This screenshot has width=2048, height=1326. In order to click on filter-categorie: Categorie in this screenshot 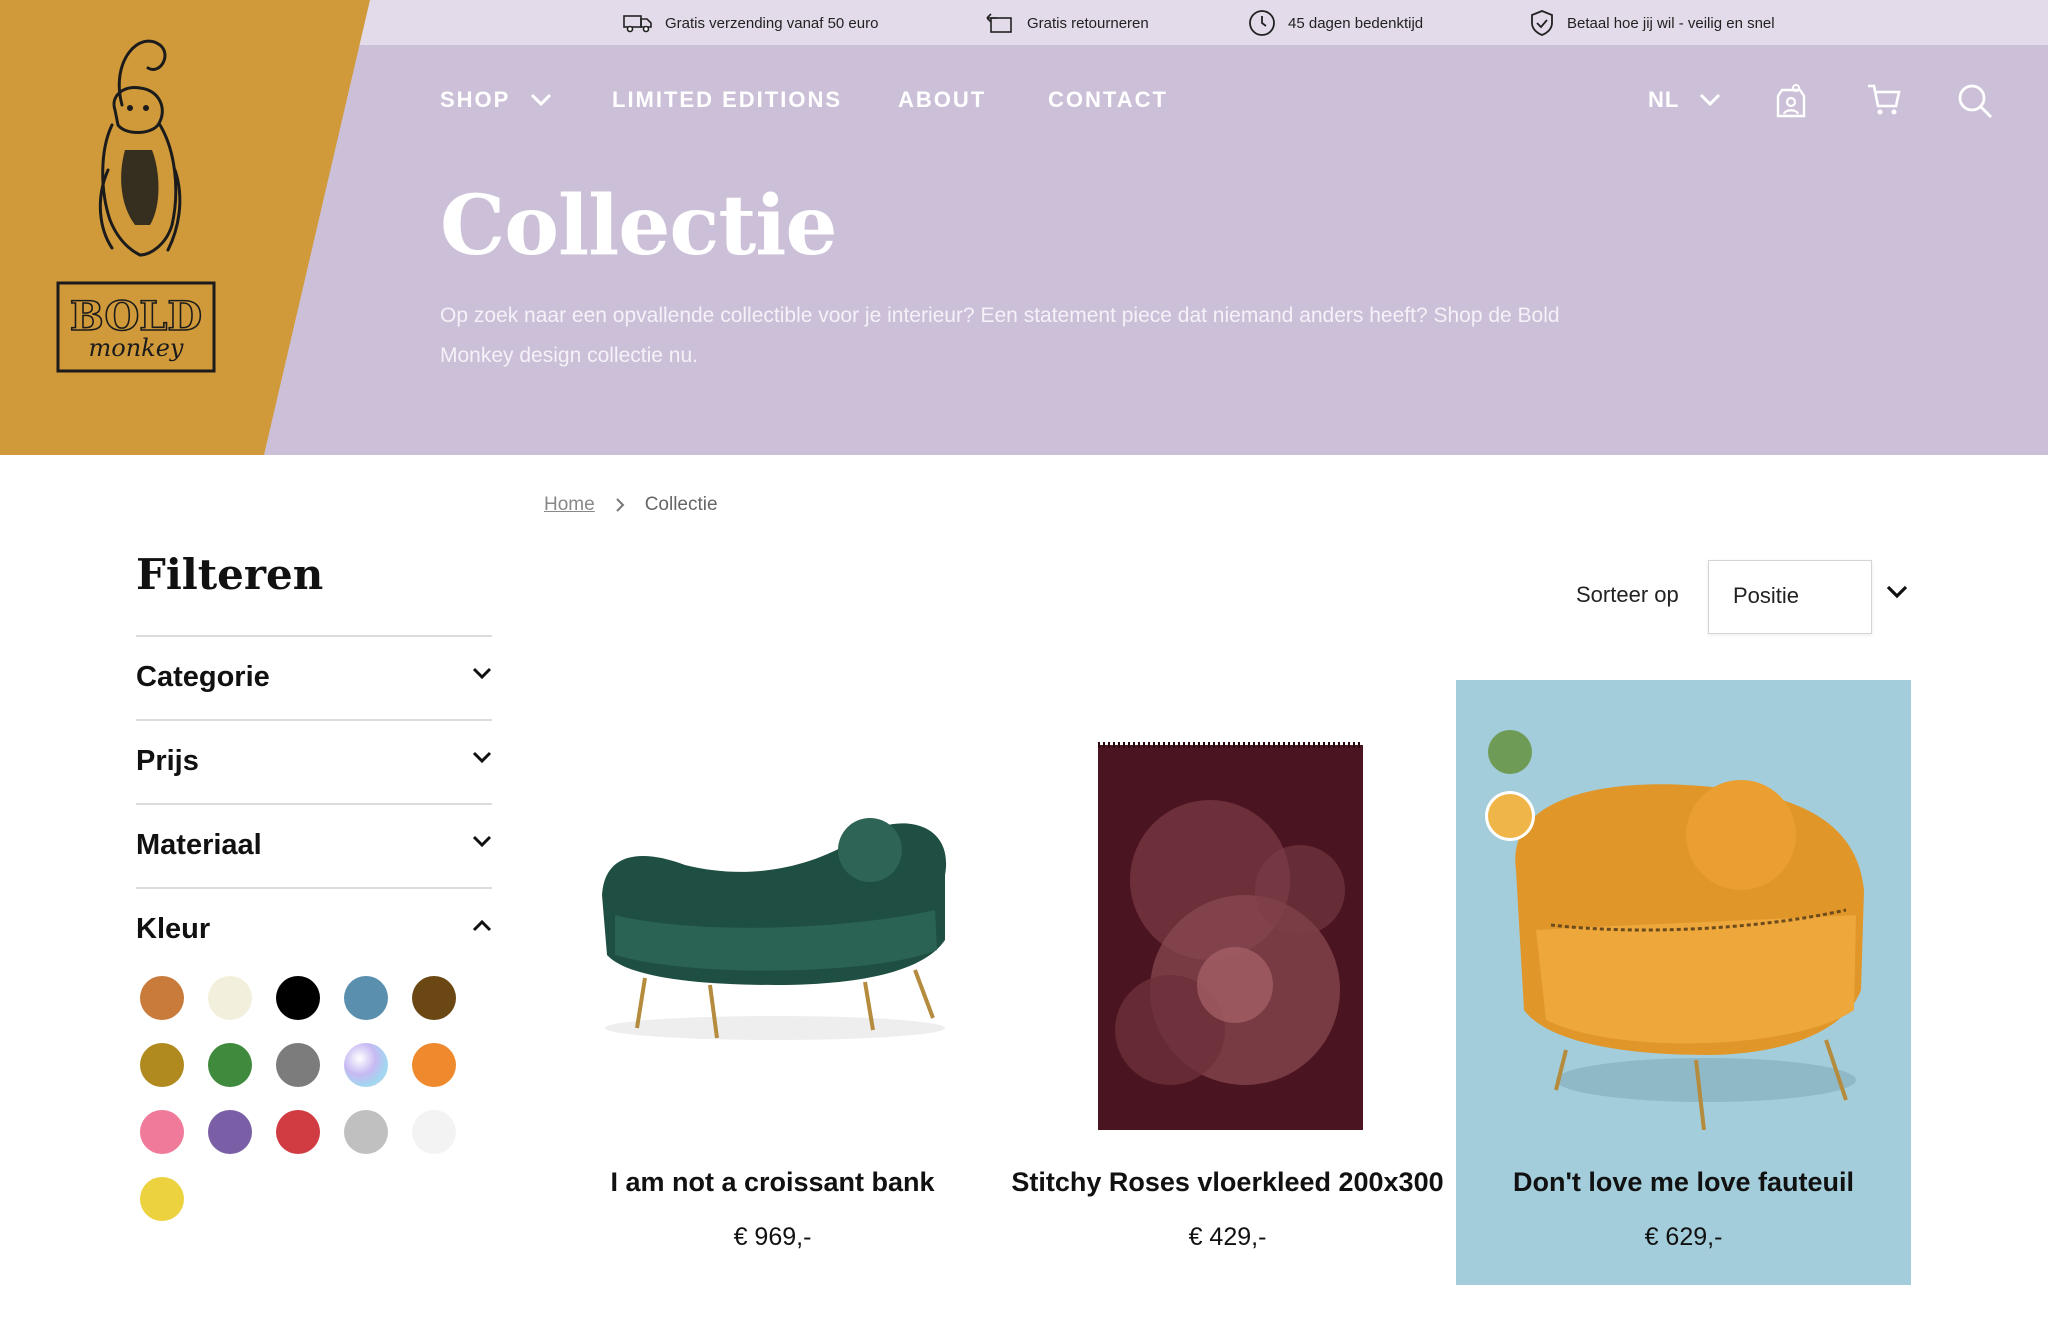, I will do `click(314, 677)`.